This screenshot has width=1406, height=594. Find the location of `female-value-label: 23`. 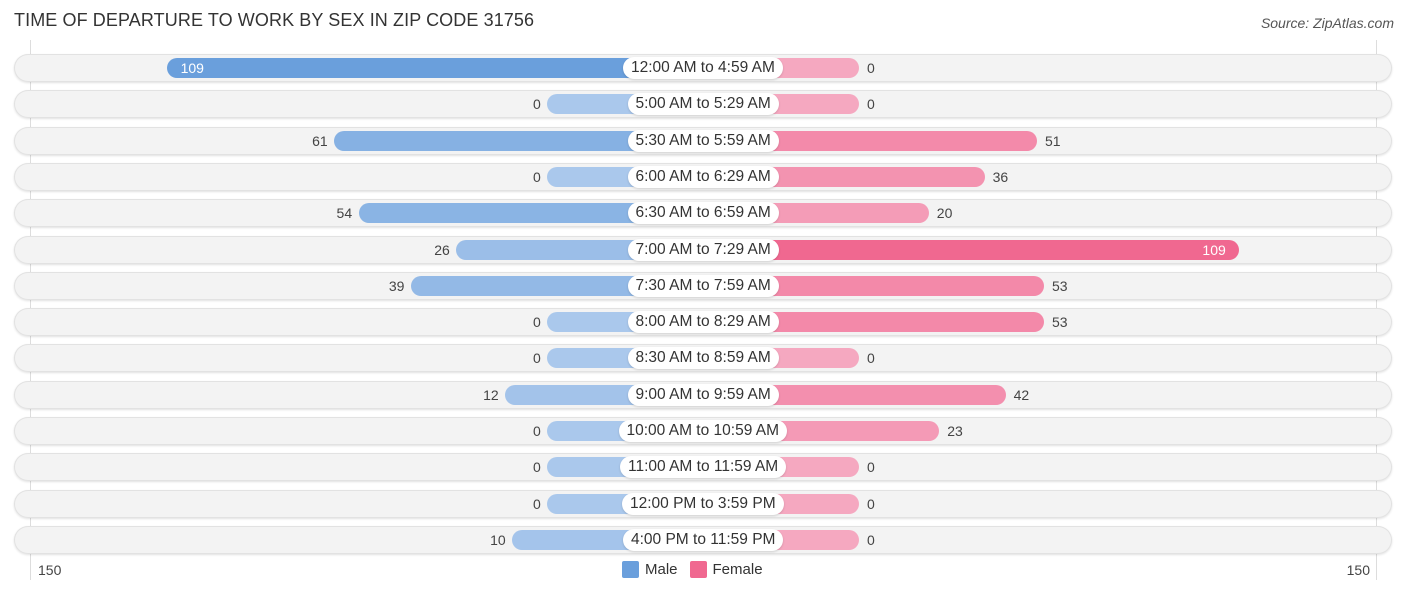

female-value-label: 23 is located at coordinates (955, 431).